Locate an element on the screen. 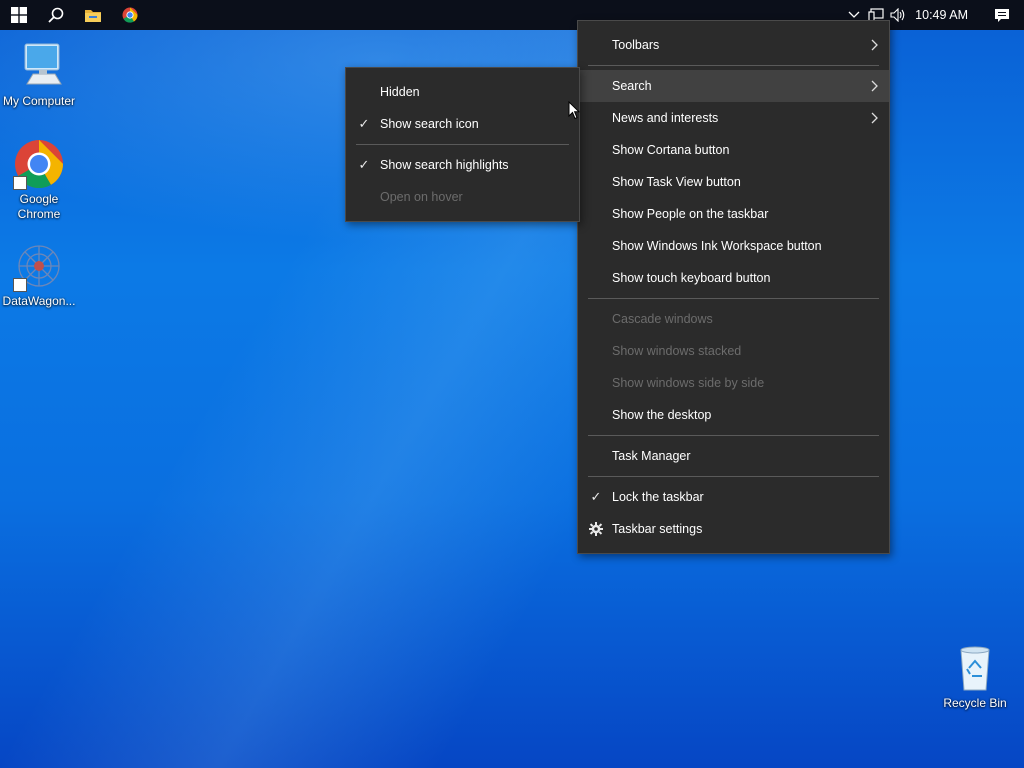 This screenshot has width=1024, height=768. submenu-item-show-search-highlights: ✓ Show search highlights is located at coordinates (462, 165).